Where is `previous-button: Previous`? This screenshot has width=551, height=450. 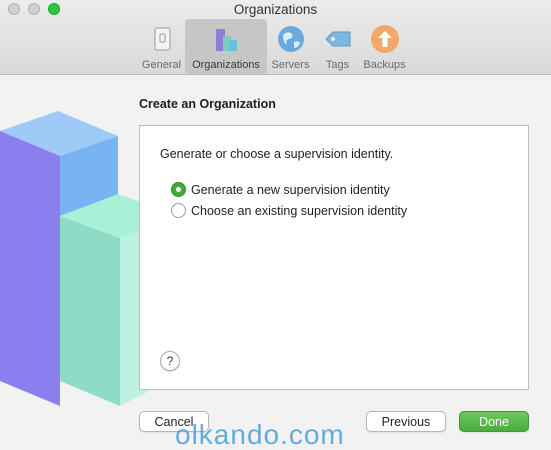 previous-button: Previous is located at coordinates (406, 421).